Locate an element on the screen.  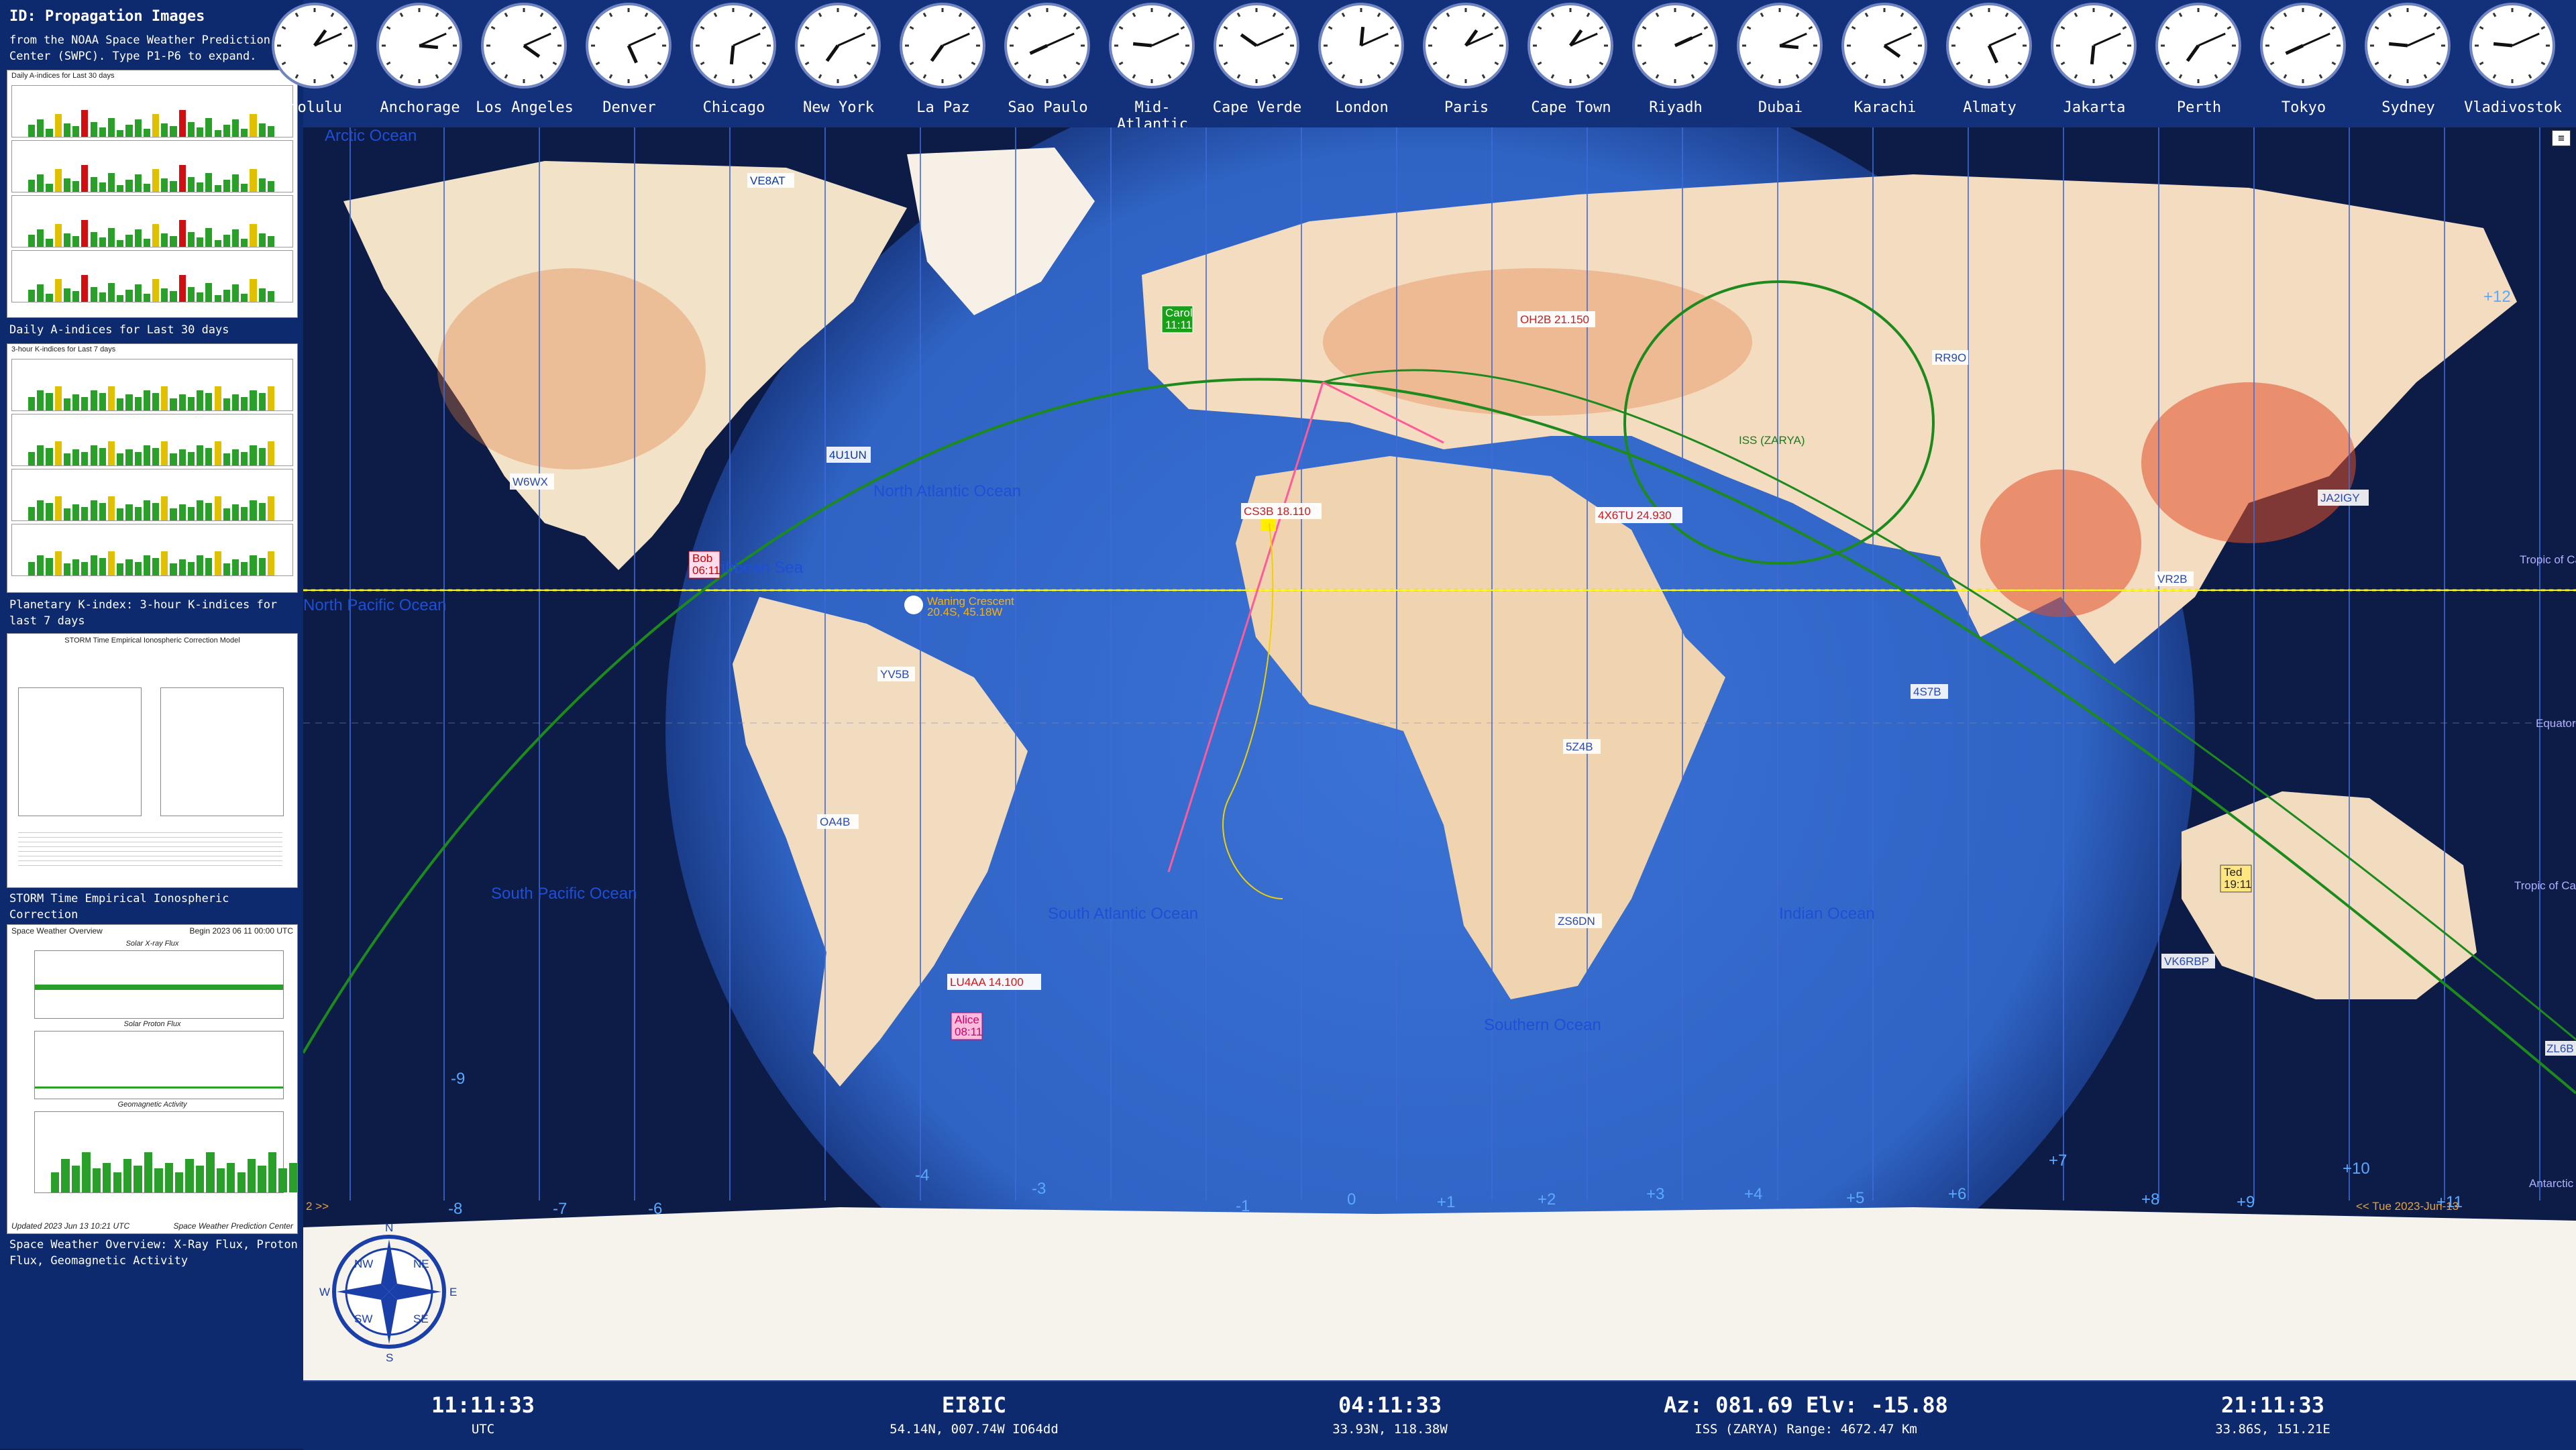
world-clock: Mid-Atlantic is located at coordinates (1152, 66).